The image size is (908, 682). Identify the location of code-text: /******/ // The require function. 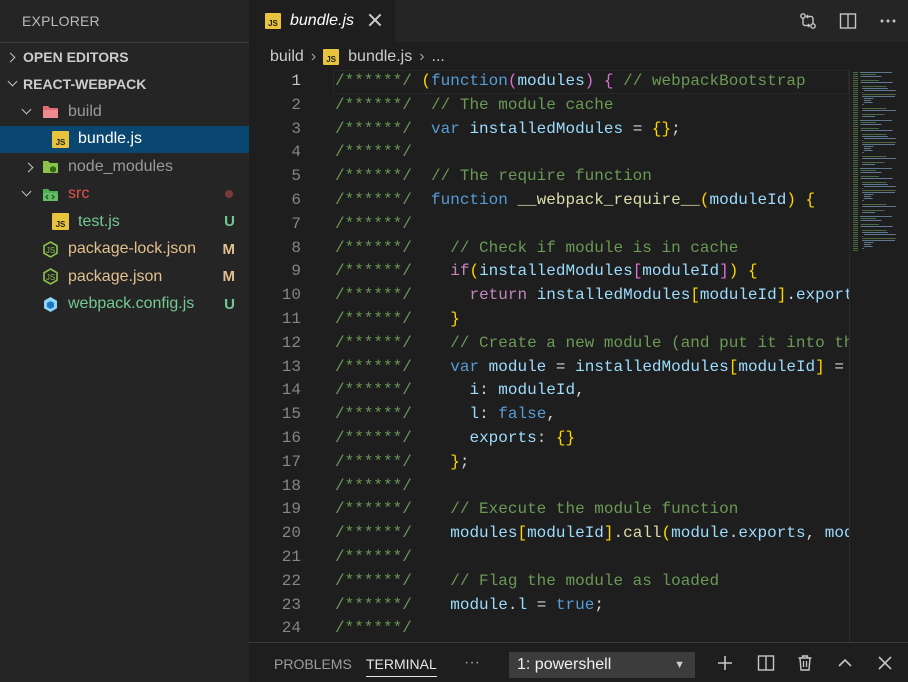
(493, 176).